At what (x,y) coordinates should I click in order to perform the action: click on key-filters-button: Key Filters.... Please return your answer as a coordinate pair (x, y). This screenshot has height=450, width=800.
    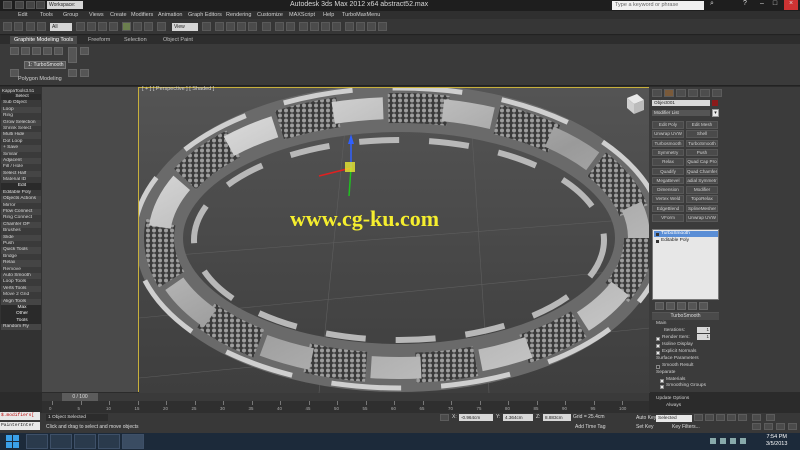
    Looking at the image, I should click on (686, 427).